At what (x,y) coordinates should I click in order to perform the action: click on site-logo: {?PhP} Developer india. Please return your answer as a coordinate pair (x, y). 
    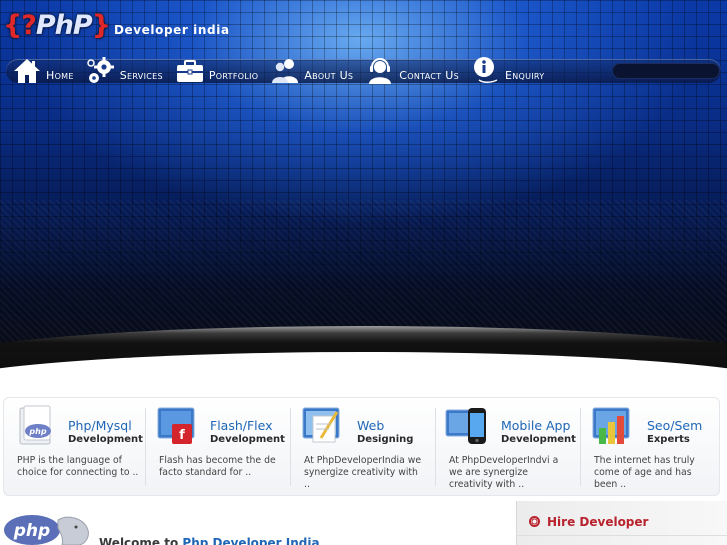
    Looking at the image, I should click on (116, 25).